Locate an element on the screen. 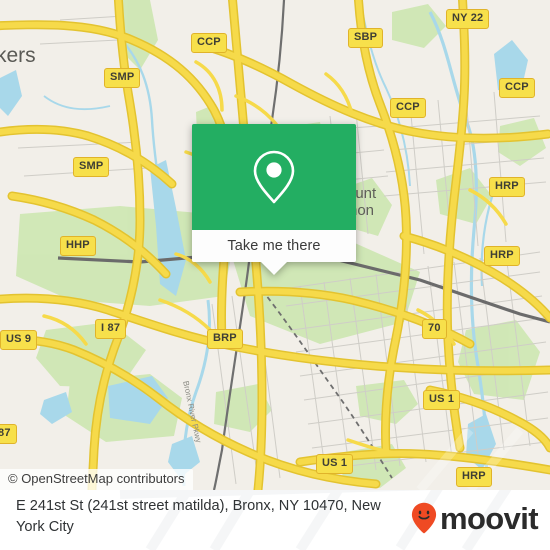 The image size is (550, 550). shield-smp-upper: SMP is located at coordinates (122, 78).